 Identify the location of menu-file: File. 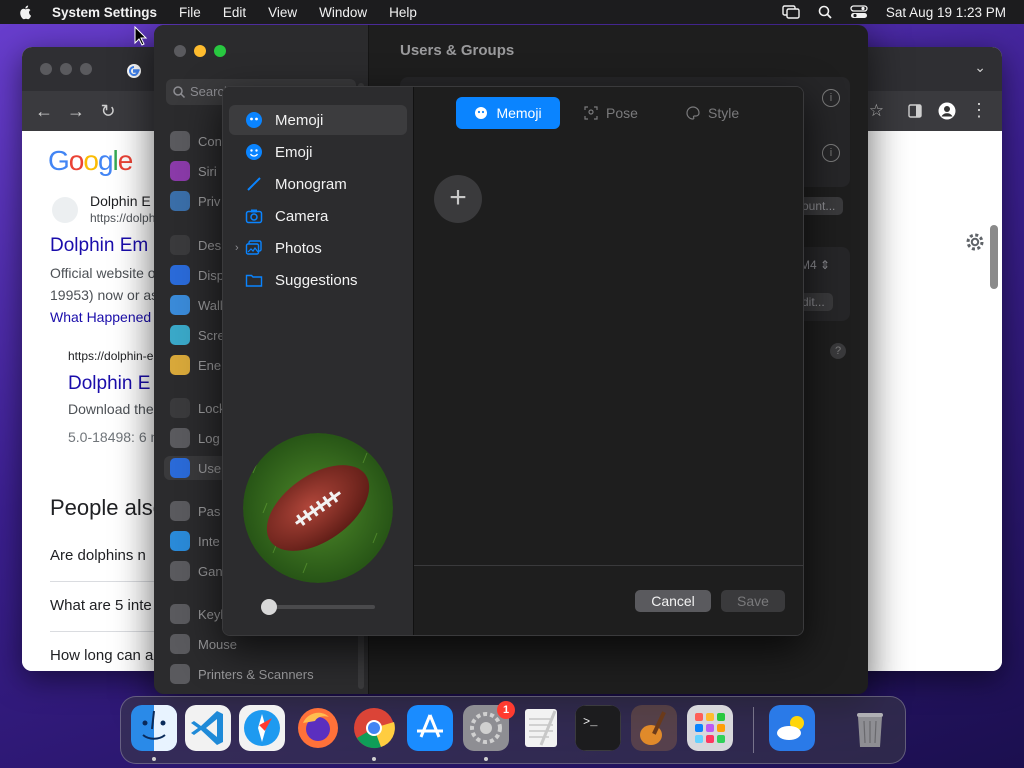
(190, 12).